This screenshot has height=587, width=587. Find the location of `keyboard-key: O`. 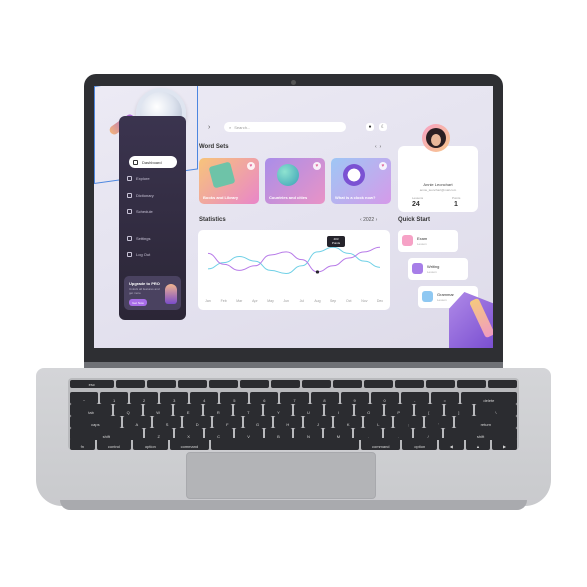

keyboard-key: O is located at coordinates (368, 410).